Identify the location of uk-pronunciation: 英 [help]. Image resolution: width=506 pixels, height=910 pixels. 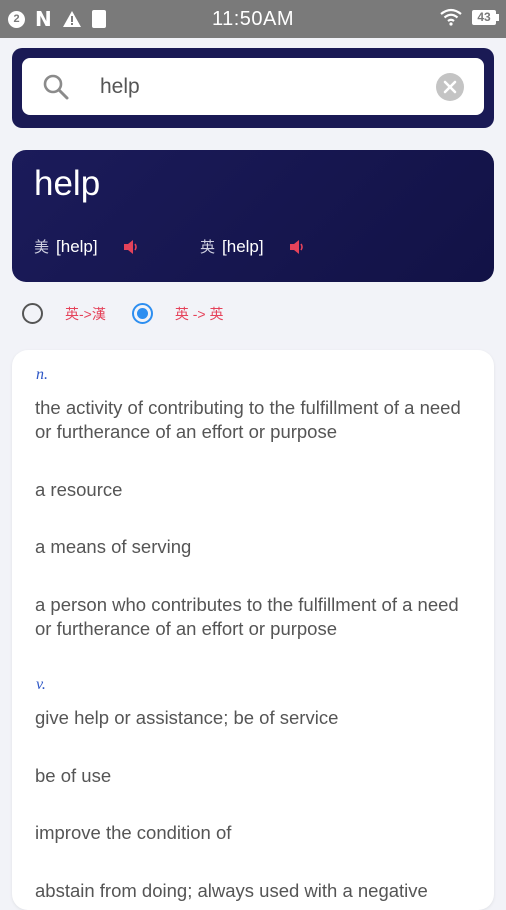
(253, 246).